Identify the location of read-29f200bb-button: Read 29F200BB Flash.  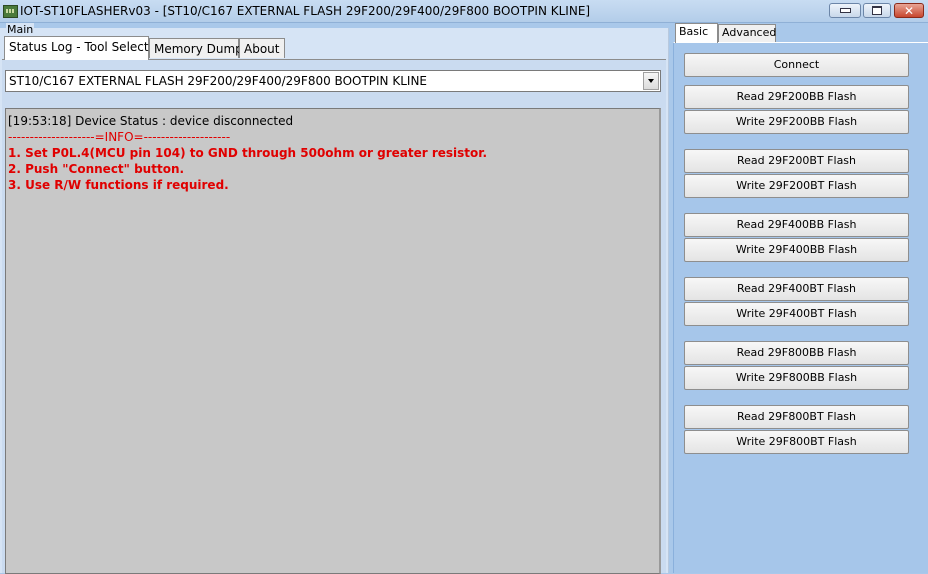
(796, 97).